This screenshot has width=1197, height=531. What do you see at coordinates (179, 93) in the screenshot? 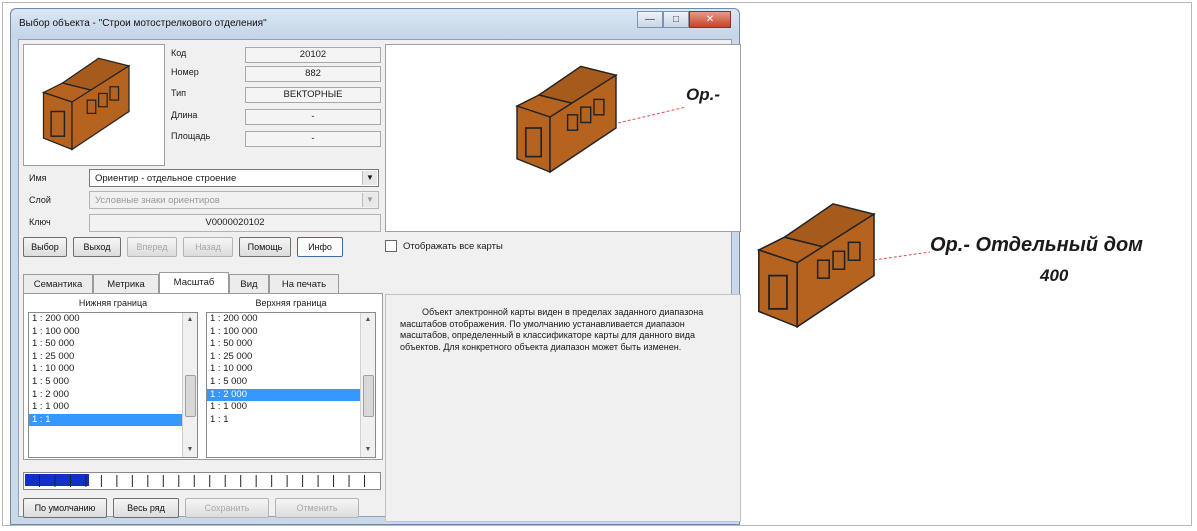
I see `type-label: Тип` at bounding box center [179, 93].